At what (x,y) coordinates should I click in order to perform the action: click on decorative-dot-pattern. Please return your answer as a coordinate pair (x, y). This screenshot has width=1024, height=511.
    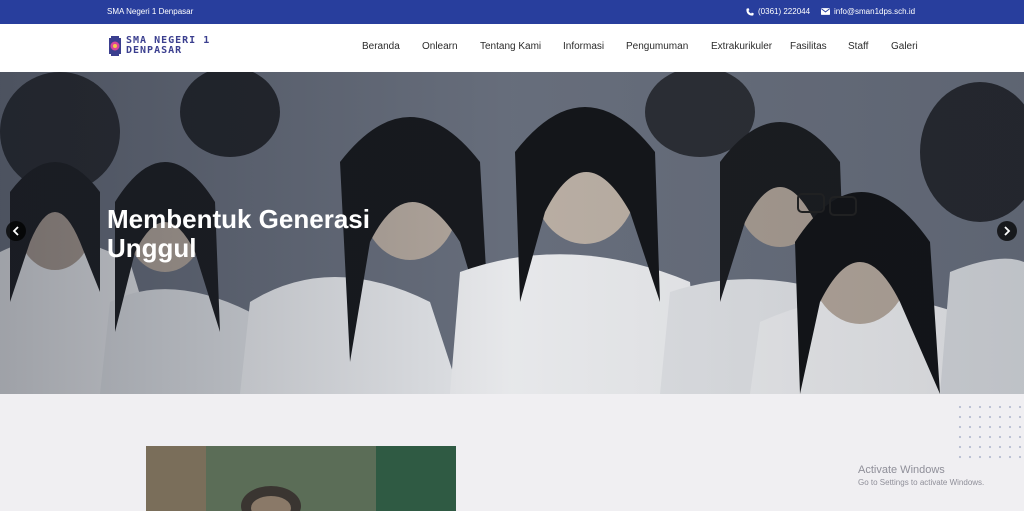
    Looking at the image, I should click on (989, 432).